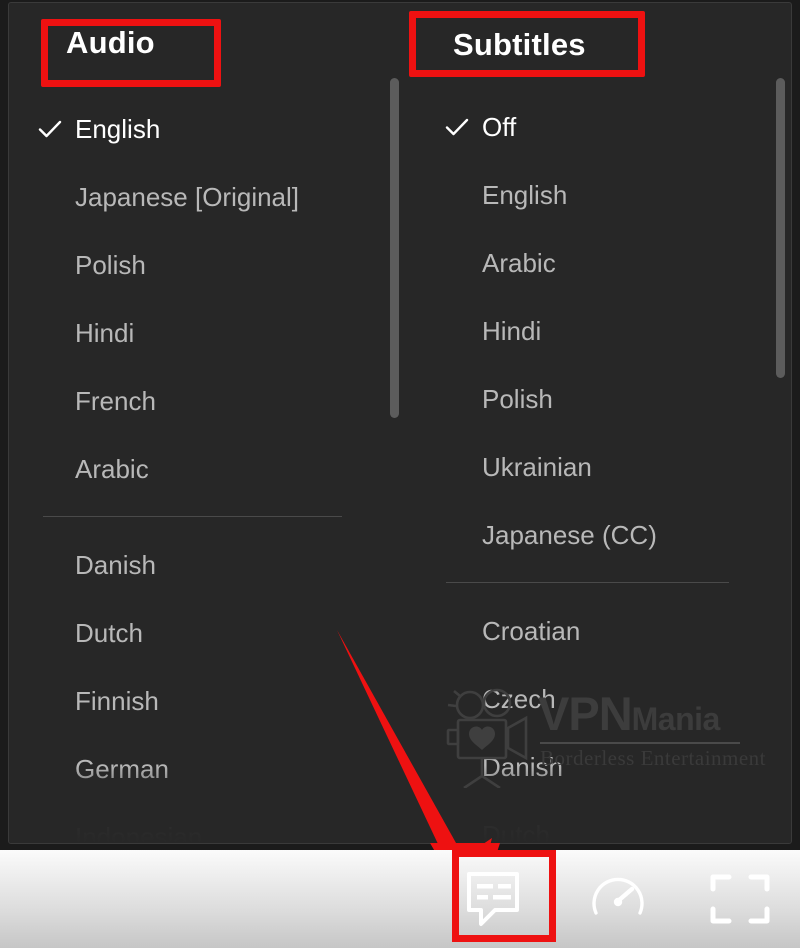  What do you see at coordinates (206, 265) in the screenshot?
I see `audio-option-polish: Polish` at bounding box center [206, 265].